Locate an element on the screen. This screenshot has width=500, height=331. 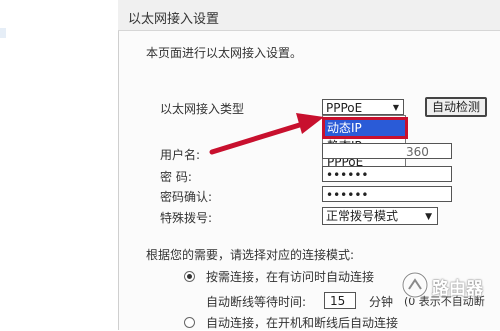
wan-type-label: 以太网接入类型 is located at coordinates (202, 109).